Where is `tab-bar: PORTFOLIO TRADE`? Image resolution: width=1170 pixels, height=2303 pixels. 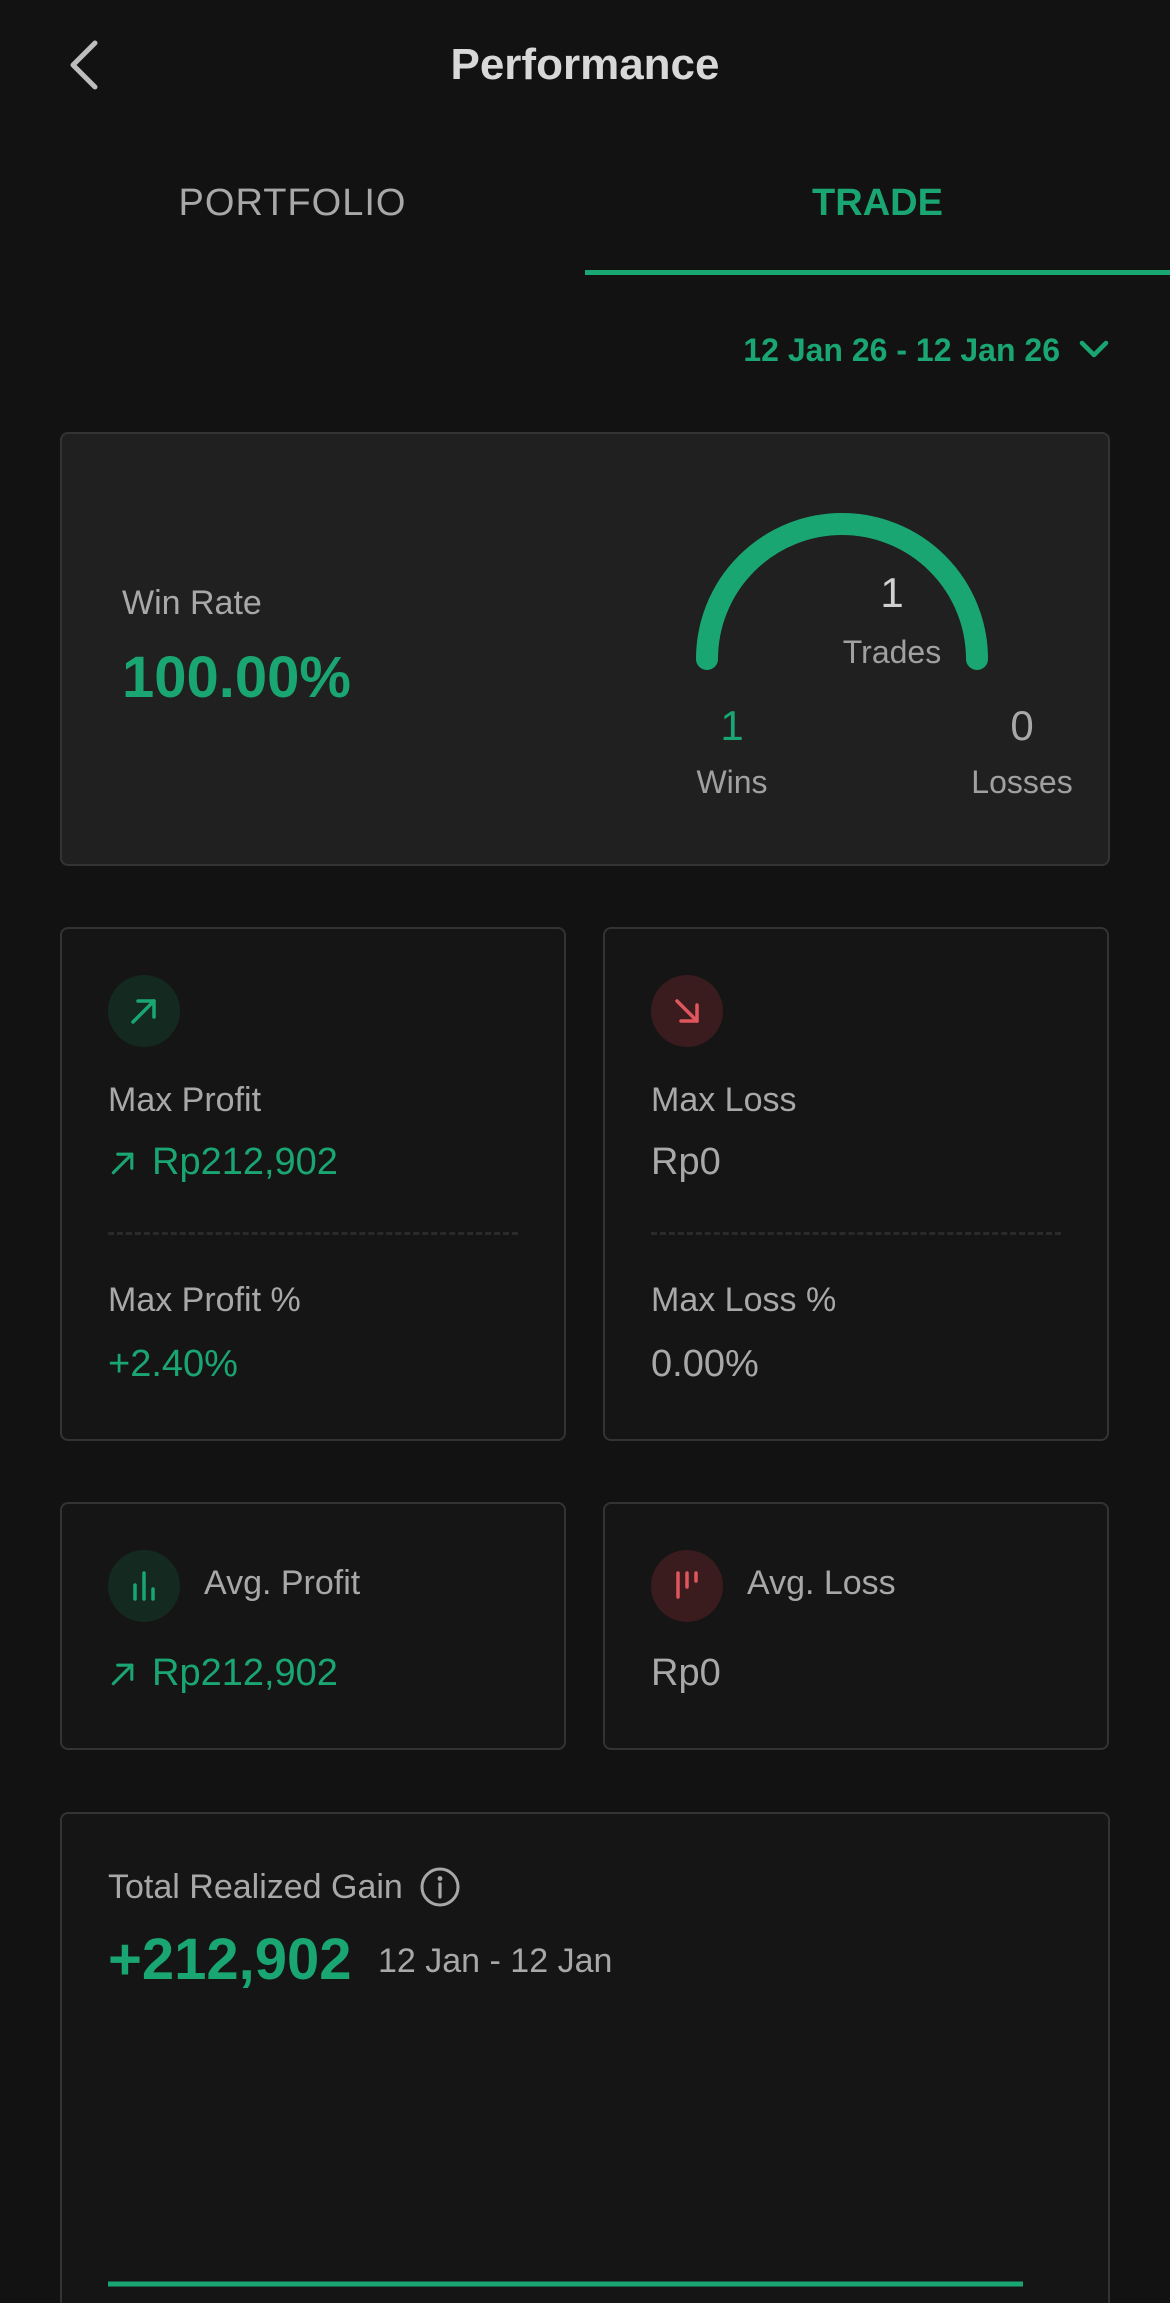 tab-bar: PORTFOLIO TRADE is located at coordinates (585, 222).